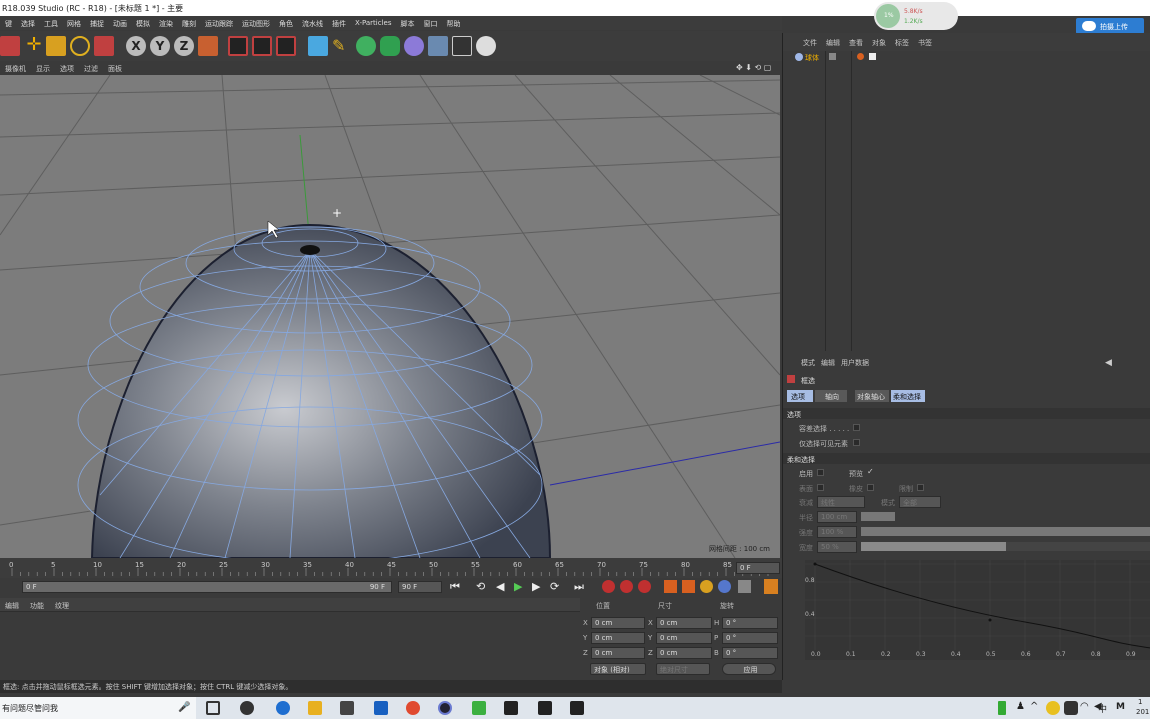 This screenshot has width=1150, height=719. Describe the element at coordinates (136, 46) in the screenshot. I see `x-axis-button: X` at that location.